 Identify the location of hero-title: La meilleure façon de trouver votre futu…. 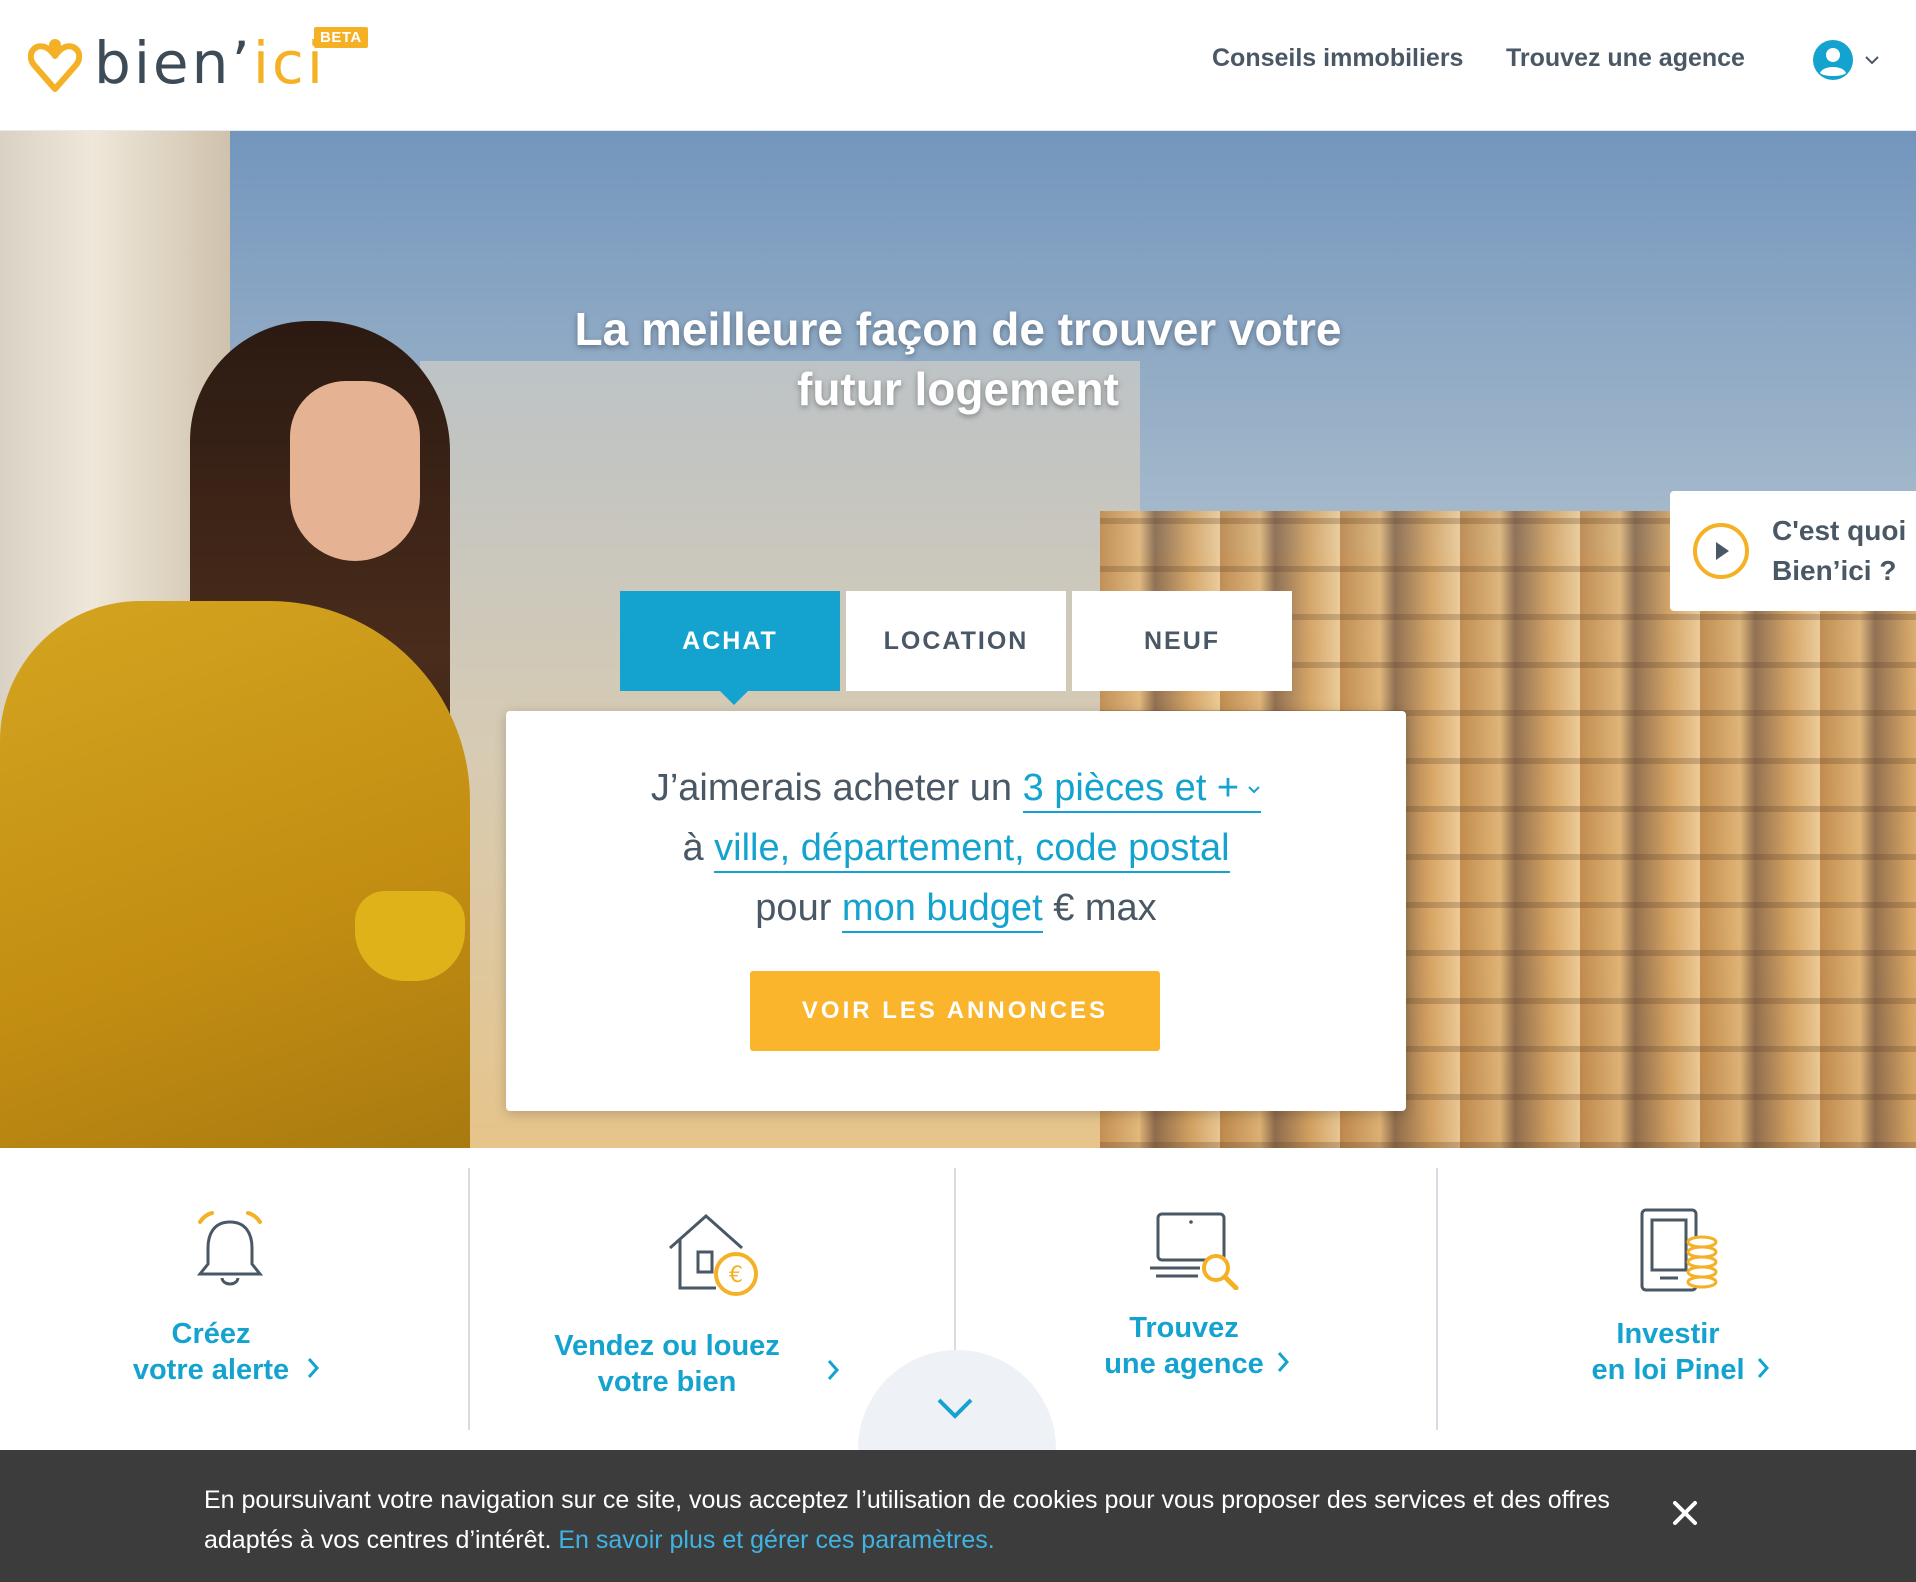
(958, 359).